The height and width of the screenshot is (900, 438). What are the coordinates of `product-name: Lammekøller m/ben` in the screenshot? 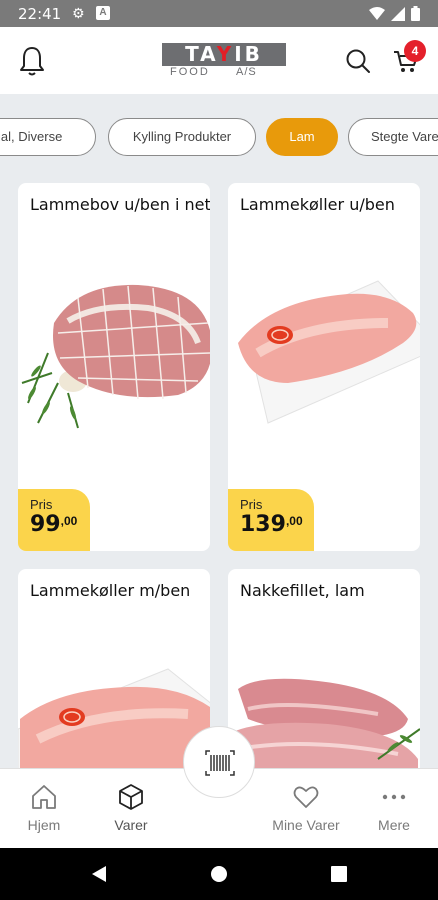 It's located at (110, 590).